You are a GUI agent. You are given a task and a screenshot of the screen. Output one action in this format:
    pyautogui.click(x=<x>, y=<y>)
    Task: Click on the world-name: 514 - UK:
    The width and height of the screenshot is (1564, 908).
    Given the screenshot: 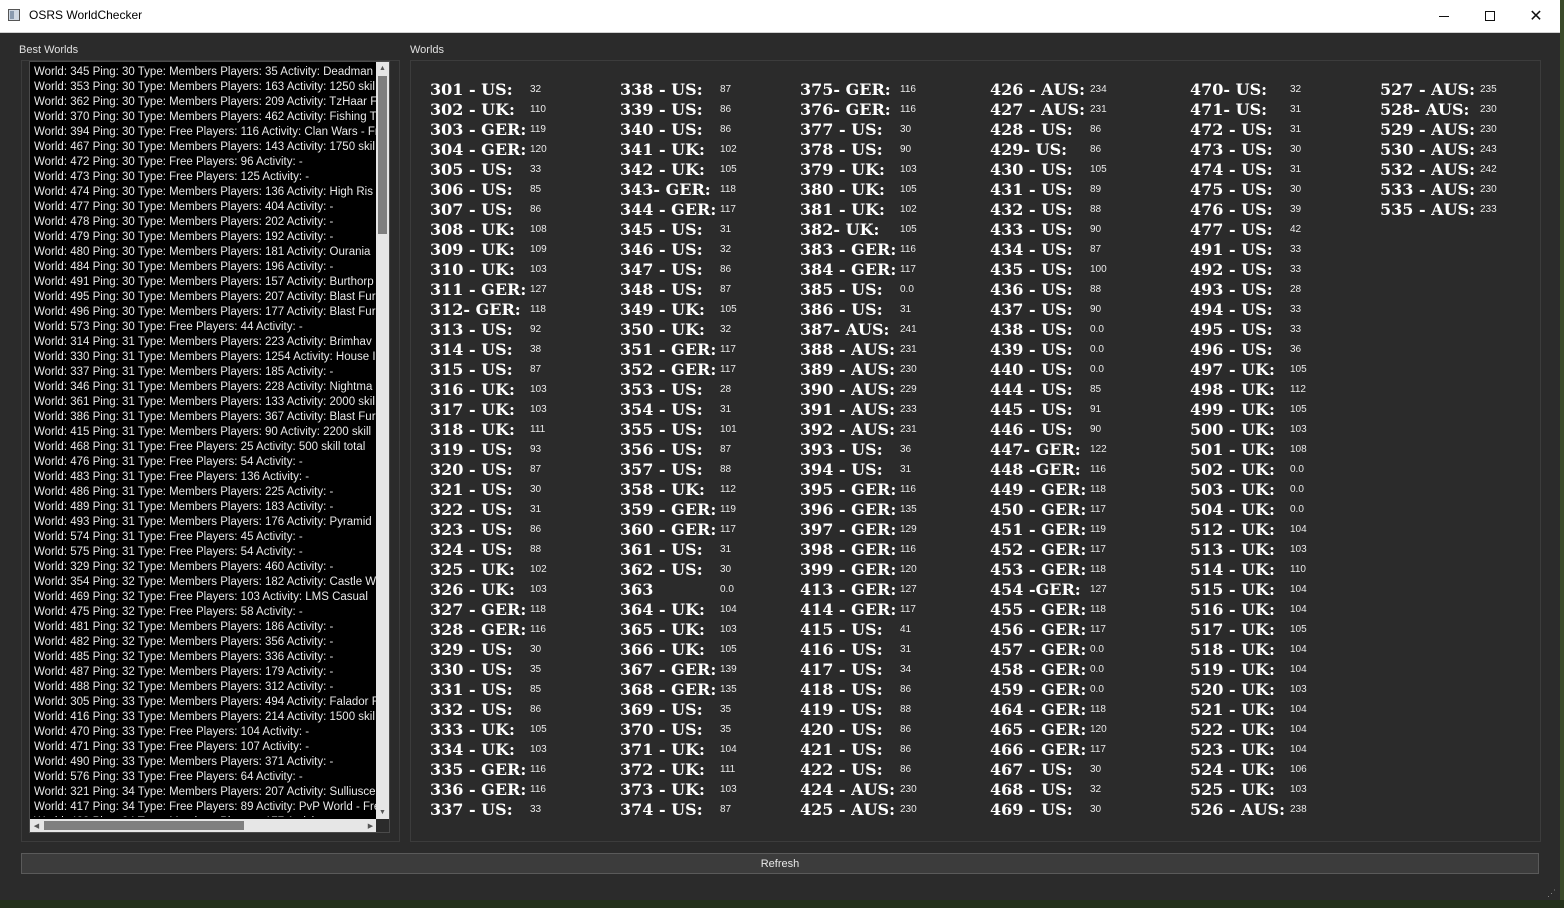 What is the action you would take?
    pyautogui.click(x=1232, y=569)
    